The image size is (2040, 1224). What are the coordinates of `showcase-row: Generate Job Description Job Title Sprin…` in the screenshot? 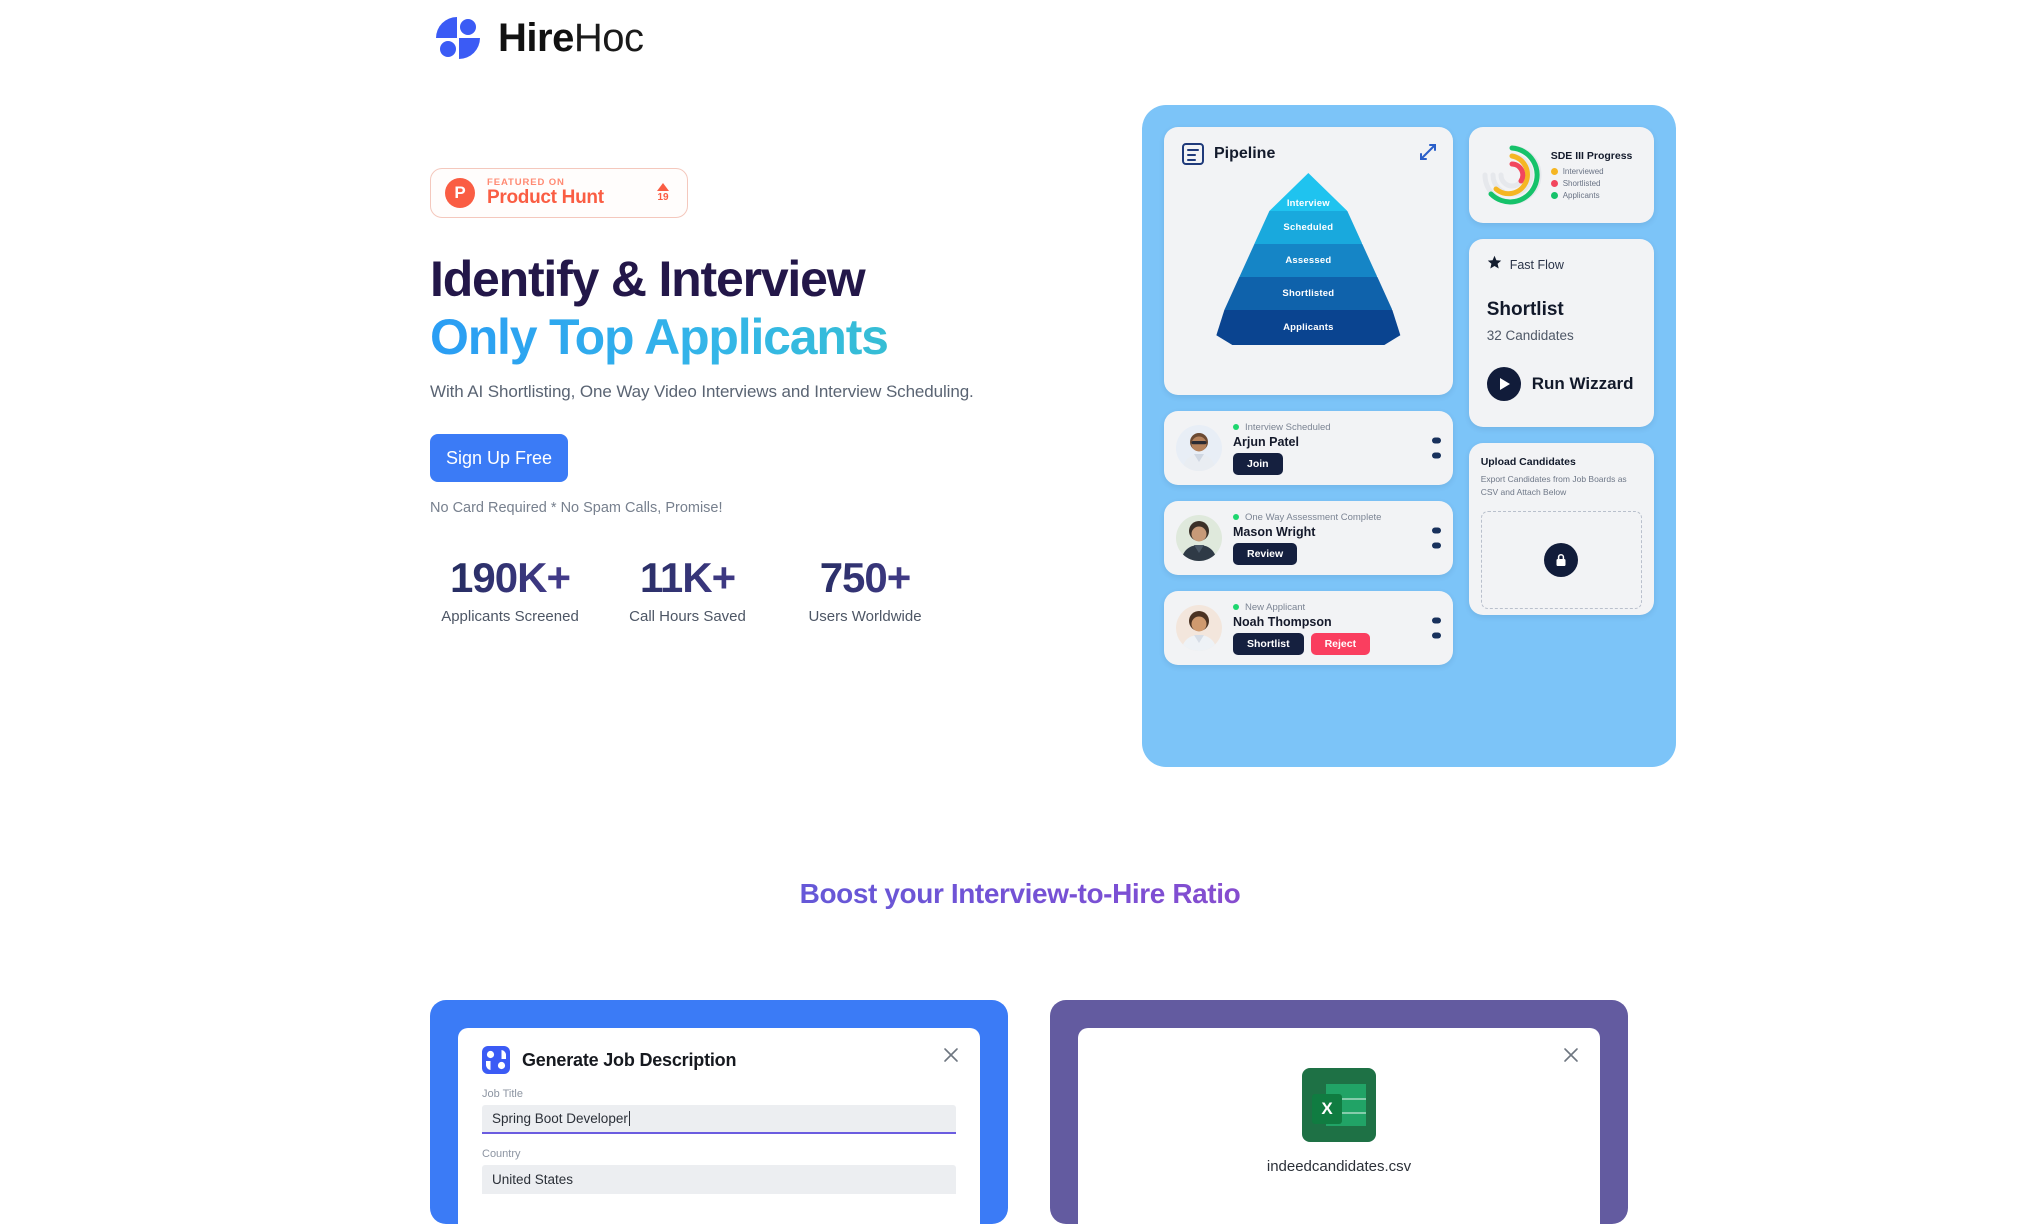 It's located at (1029, 1112).